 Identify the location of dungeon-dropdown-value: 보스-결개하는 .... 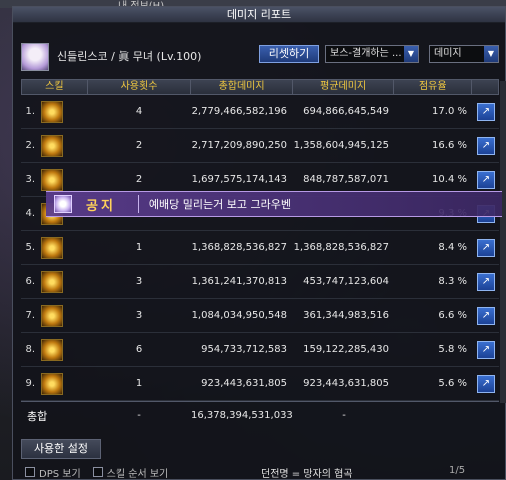
(366, 53).